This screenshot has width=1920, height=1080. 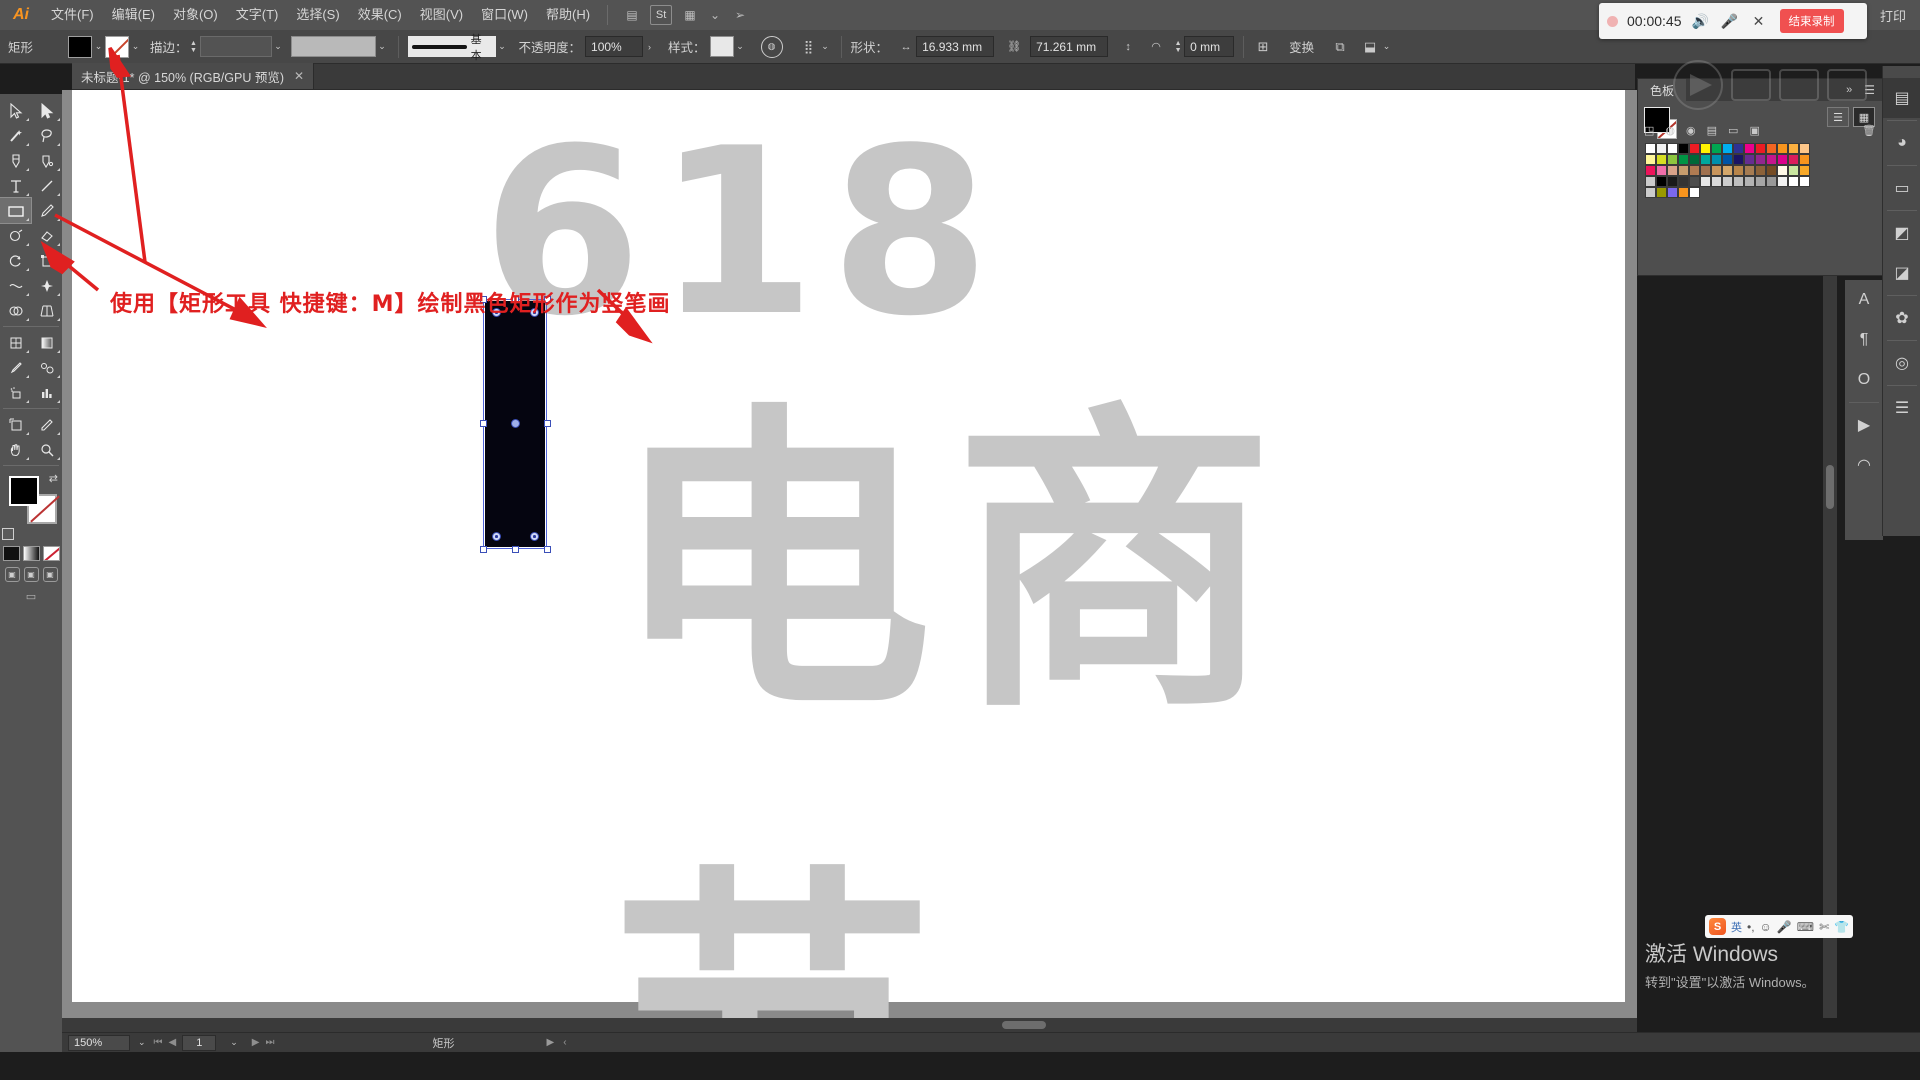 What do you see at coordinates (270, 1042) in the screenshot?
I see `nav-last-icon: ⏭` at bounding box center [270, 1042].